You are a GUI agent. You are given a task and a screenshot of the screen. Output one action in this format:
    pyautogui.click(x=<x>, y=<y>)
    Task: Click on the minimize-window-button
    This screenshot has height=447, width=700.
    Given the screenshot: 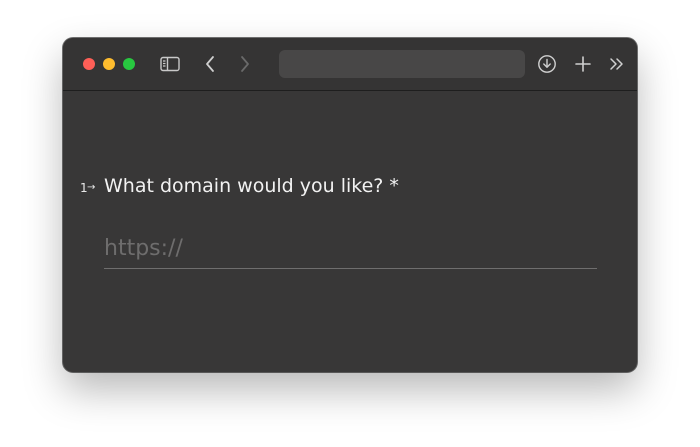 What is the action you would take?
    pyautogui.click(x=109, y=64)
    